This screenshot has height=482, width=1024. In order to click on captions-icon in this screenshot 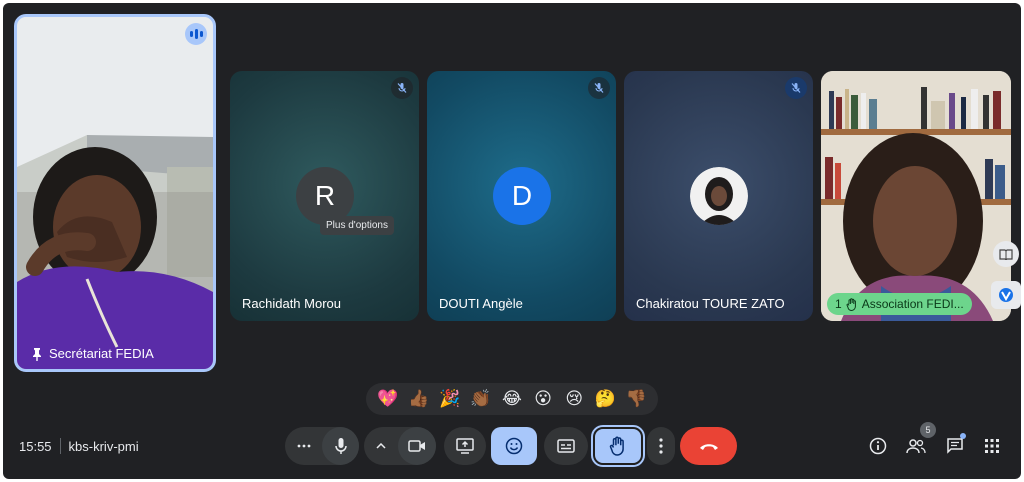, I will do `click(566, 446)`.